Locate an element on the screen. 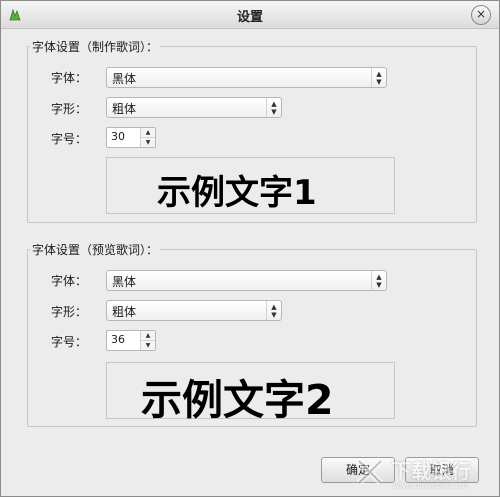 This screenshot has width=500, height=497. title-bar: 设置 × is located at coordinates (250, 15).